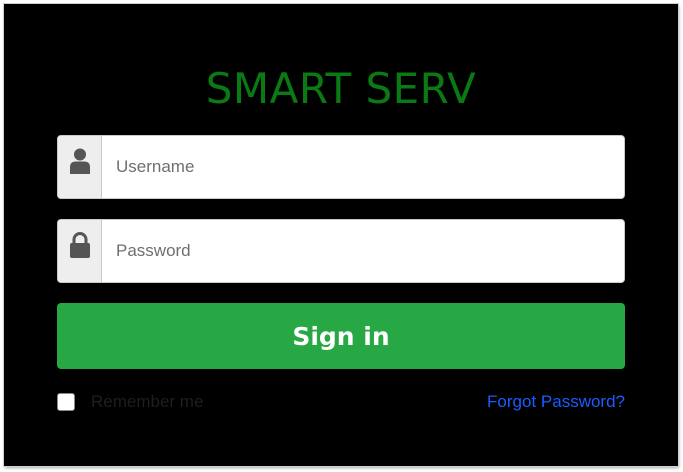 The width and height of the screenshot is (683, 472). I want to click on password-input, so click(363, 251).